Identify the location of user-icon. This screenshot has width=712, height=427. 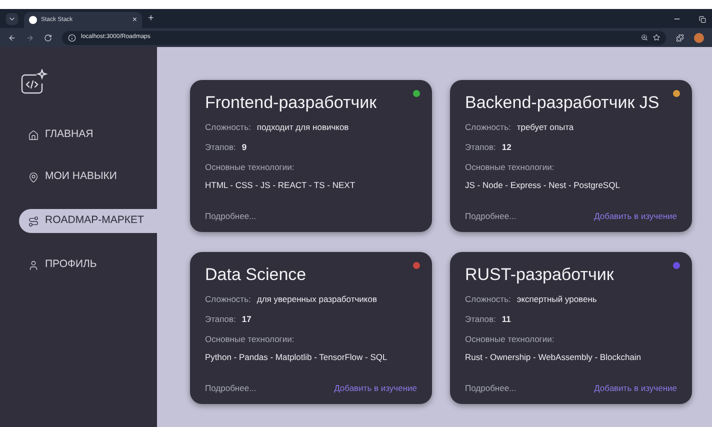
(33, 265).